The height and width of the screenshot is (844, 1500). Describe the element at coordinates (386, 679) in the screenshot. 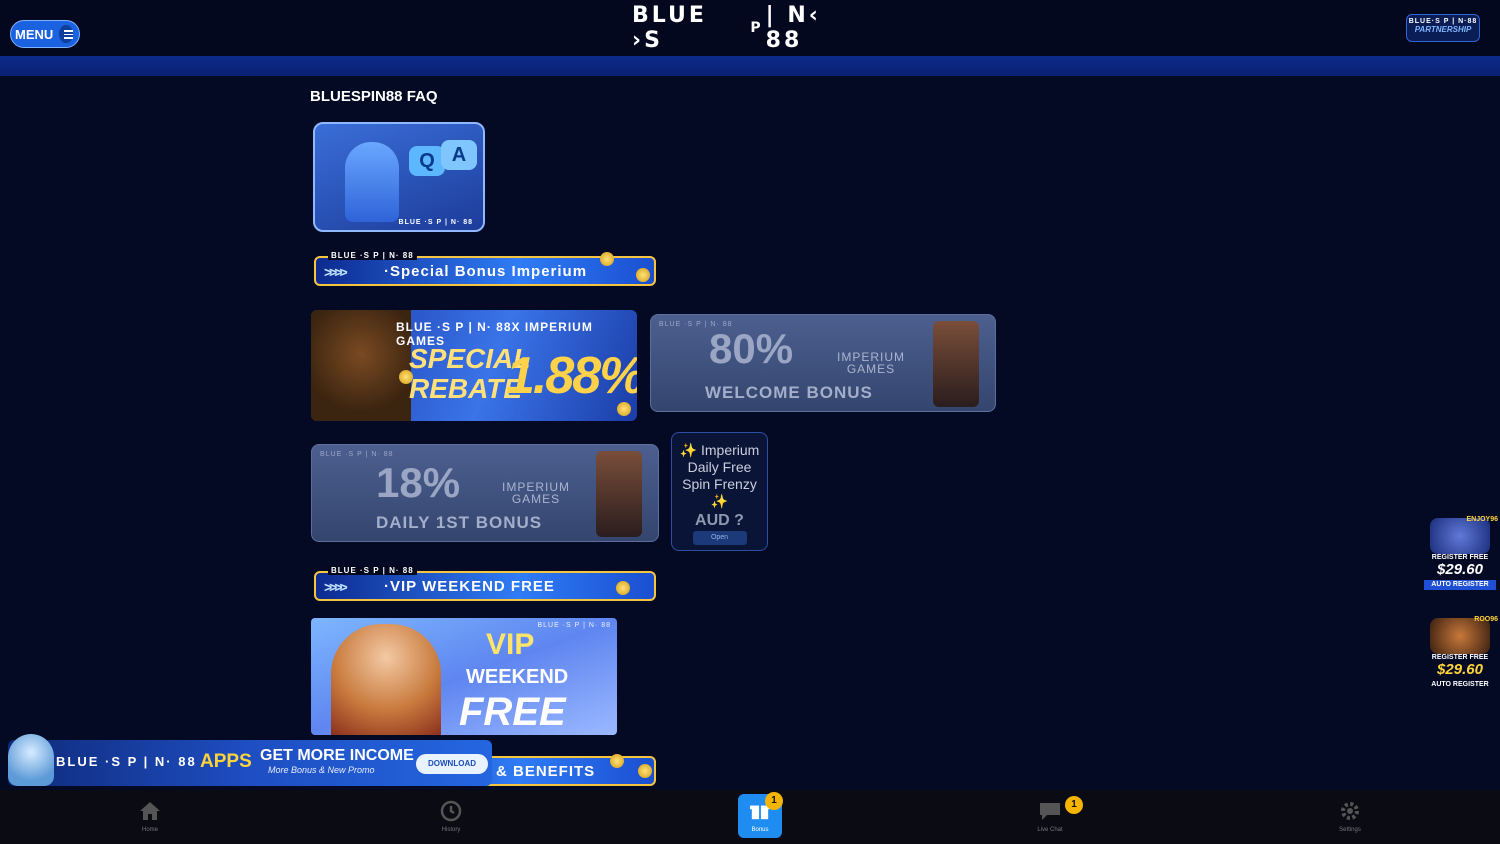

I see `character-illustration` at that location.